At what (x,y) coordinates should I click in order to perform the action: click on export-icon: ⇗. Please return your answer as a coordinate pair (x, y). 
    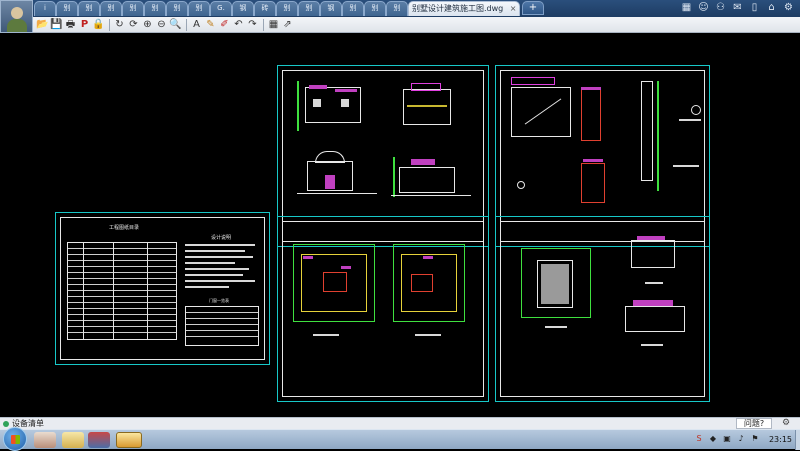
    Looking at the image, I should click on (287, 24).